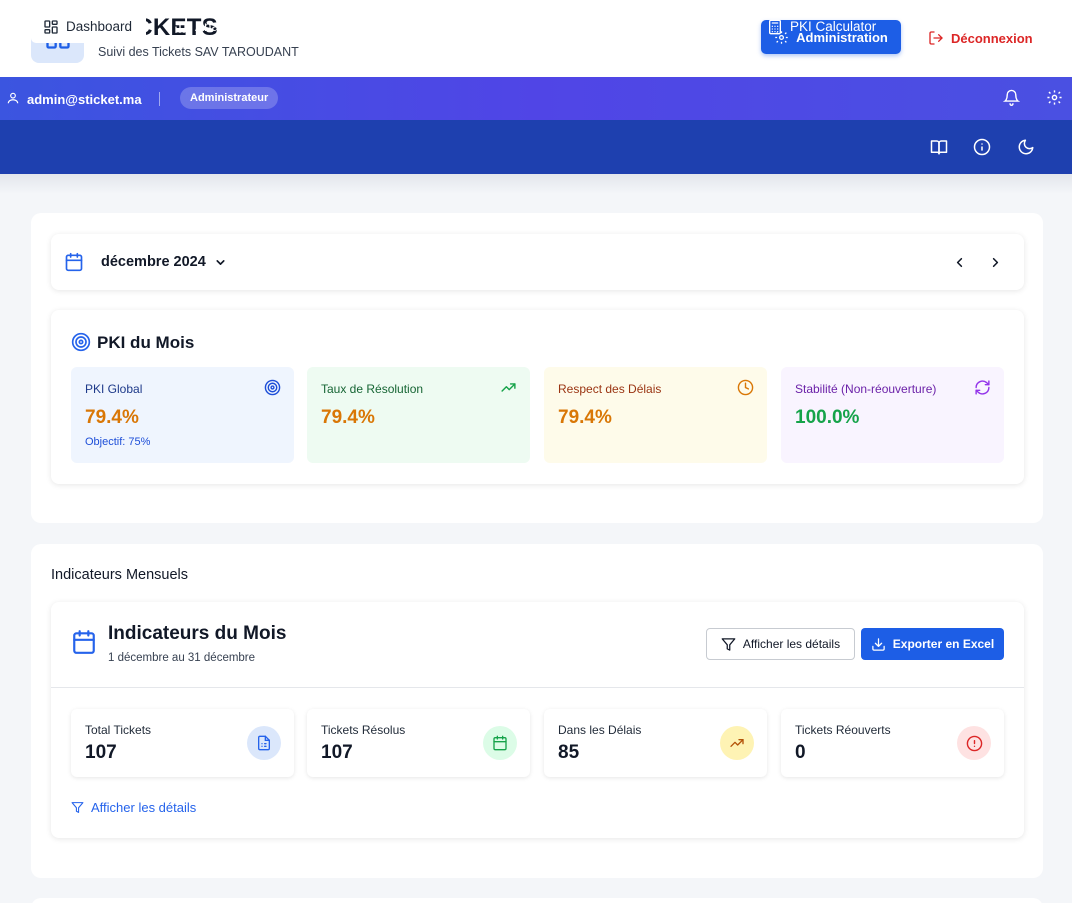 This screenshot has width=1072, height=903. I want to click on stat-label: Tickets Résolus, so click(363, 730).